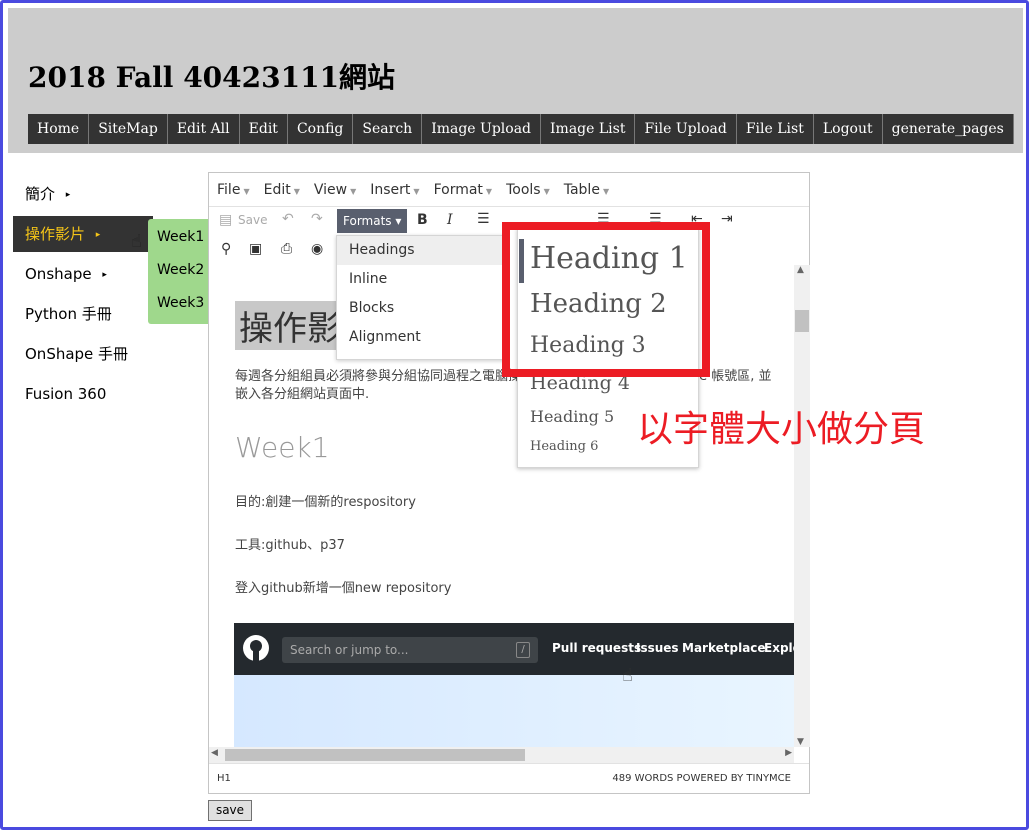 The height and width of the screenshot is (830, 1029). Describe the element at coordinates (509, 778) in the screenshot. I see `editor-statusbar: H1 489 WORDS POWERED BY TINYMCE` at that location.